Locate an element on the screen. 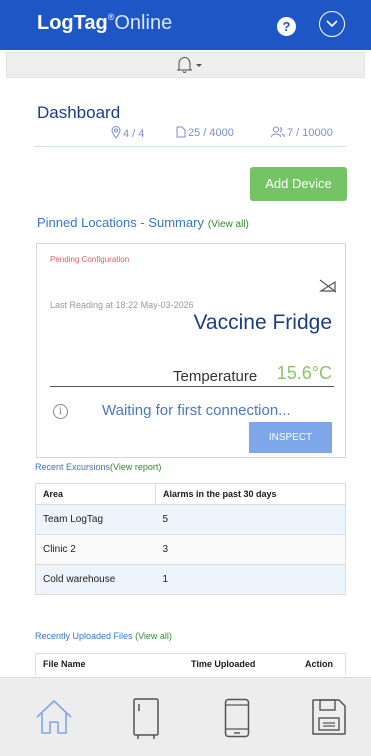  area-cell: Cold warehouse is located at coordinates (95, 579).